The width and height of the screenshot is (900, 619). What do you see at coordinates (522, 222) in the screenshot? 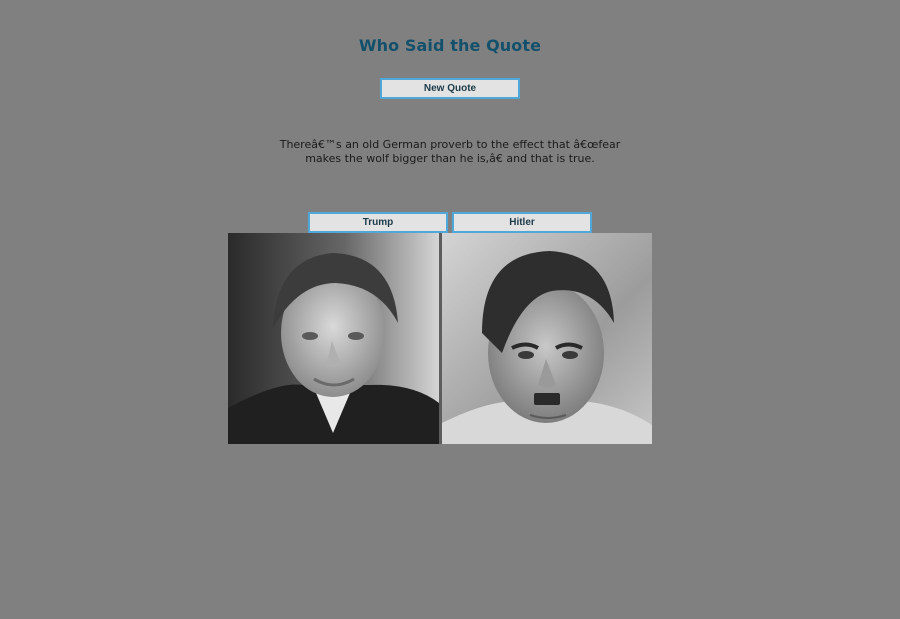
I see `choice-hitler-button: Hitler` at bounding box center [522, 222].